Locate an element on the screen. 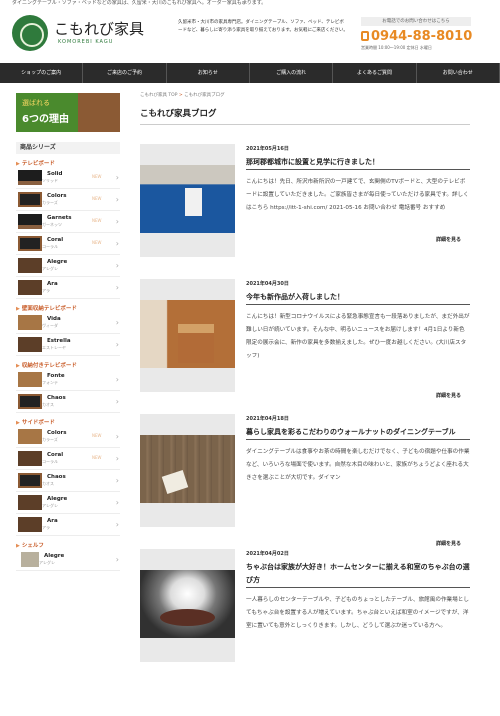 This screenshot has height=716, width=500. product-fonte: Fonte フォンテ › is located at coordinates (68, 380).